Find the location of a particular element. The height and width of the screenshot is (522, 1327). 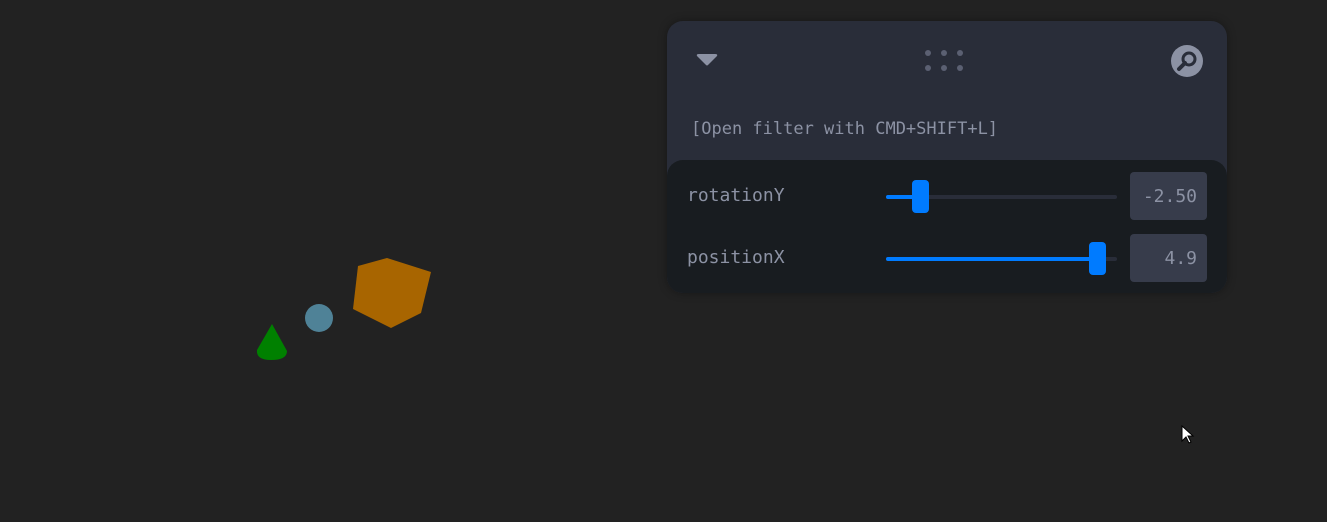

positionX-value-input is located at coordinates (1168, 258).